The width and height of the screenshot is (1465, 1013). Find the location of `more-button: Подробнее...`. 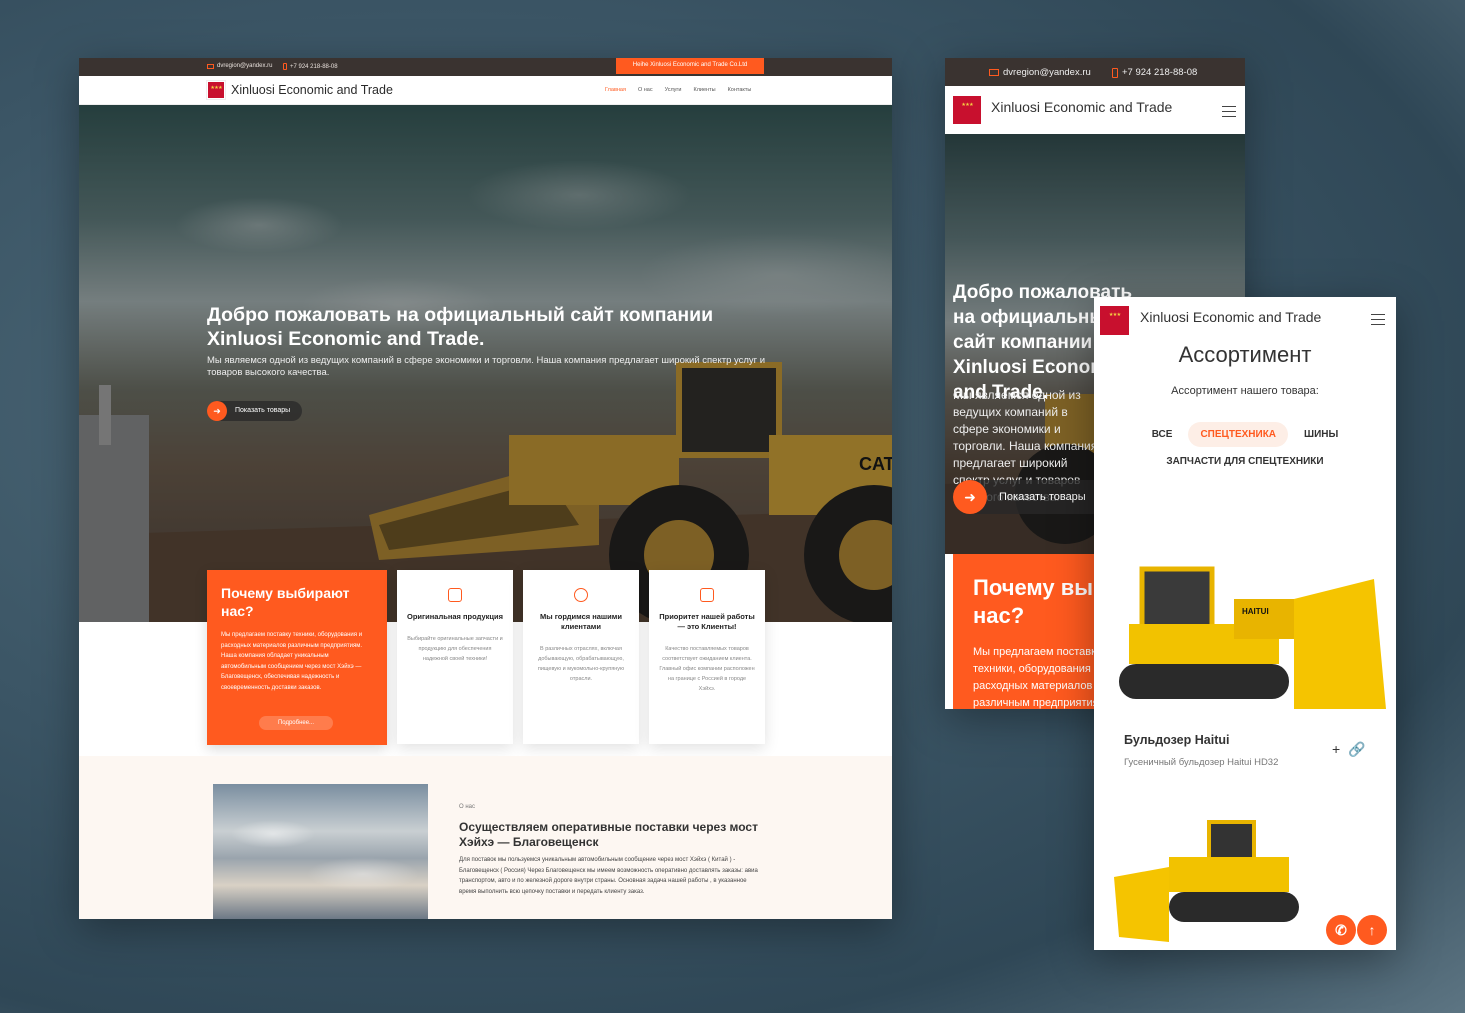

more-button: Подробнее... is located at coordinates (296, 723).